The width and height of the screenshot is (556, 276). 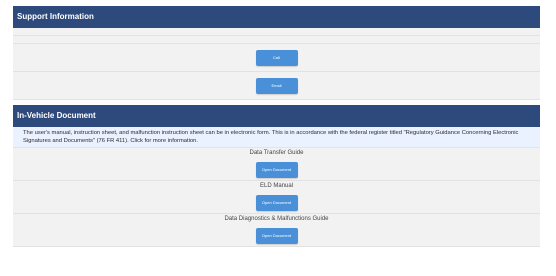 I want to click on data-transfer-guide-title: Data Transfer Guide, so click(x=276, y=153).